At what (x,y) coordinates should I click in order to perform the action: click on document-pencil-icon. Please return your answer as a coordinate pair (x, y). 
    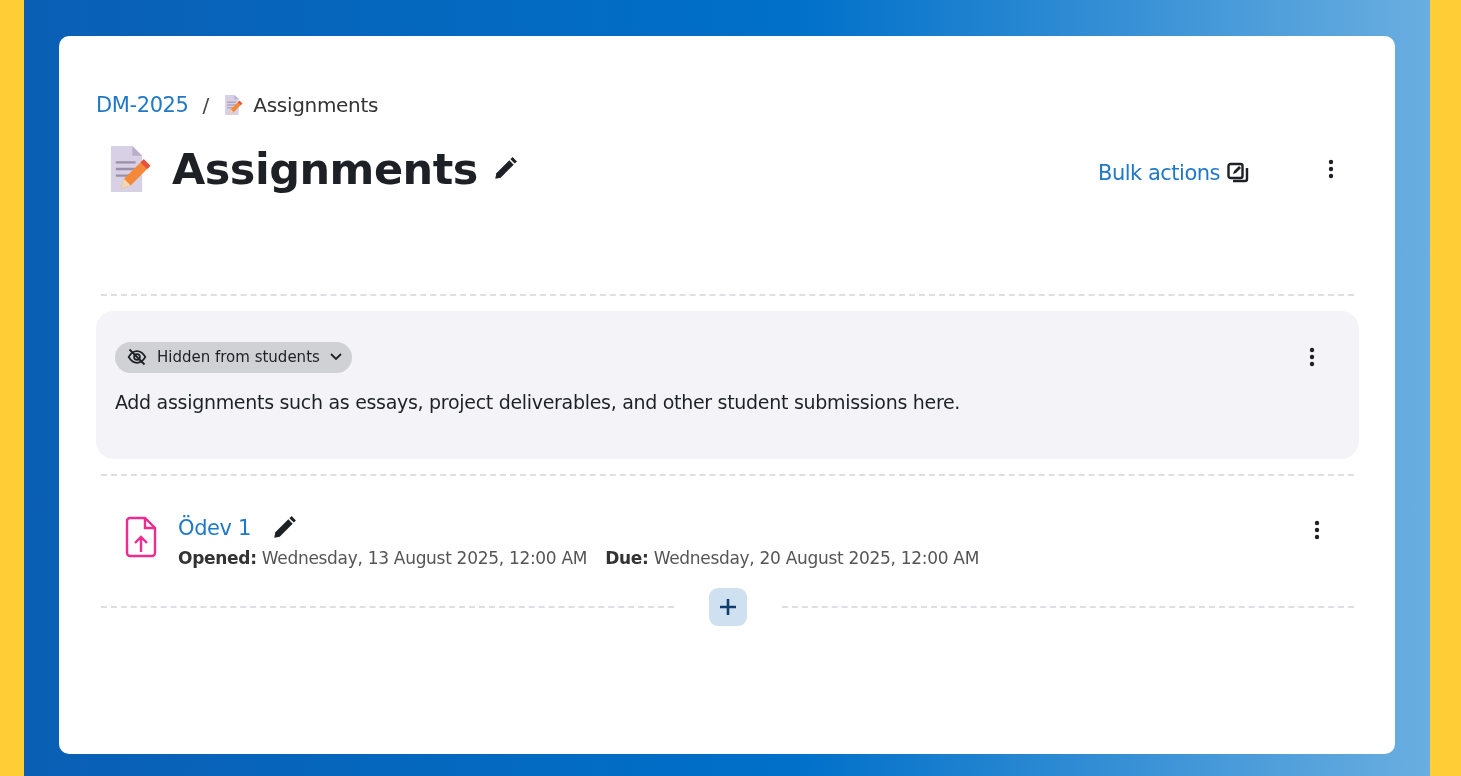
    Looking at the image, I should click on (233, 105).